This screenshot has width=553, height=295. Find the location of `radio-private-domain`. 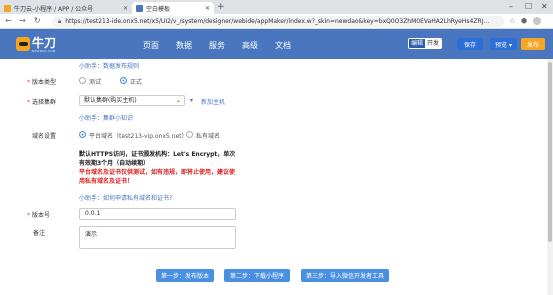

radio-private-domain is located at coordinates (189, 134).